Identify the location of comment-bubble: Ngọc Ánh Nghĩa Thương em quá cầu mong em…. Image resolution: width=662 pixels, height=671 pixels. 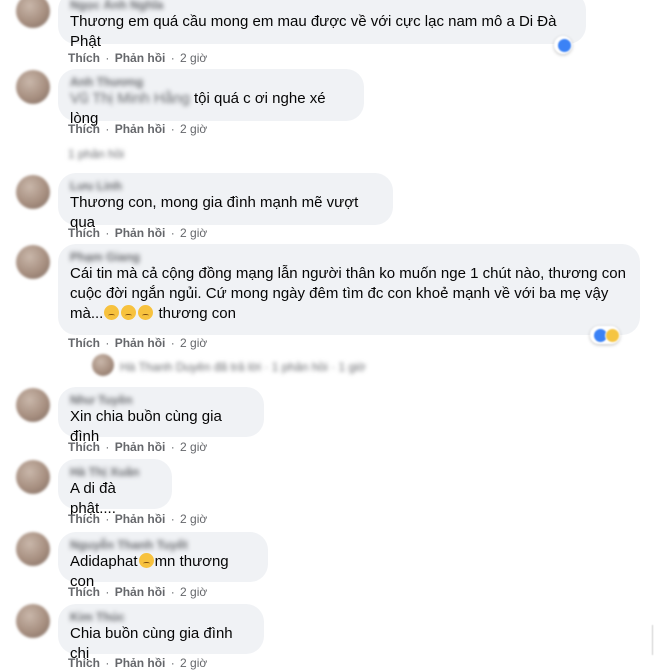
(322, 25).